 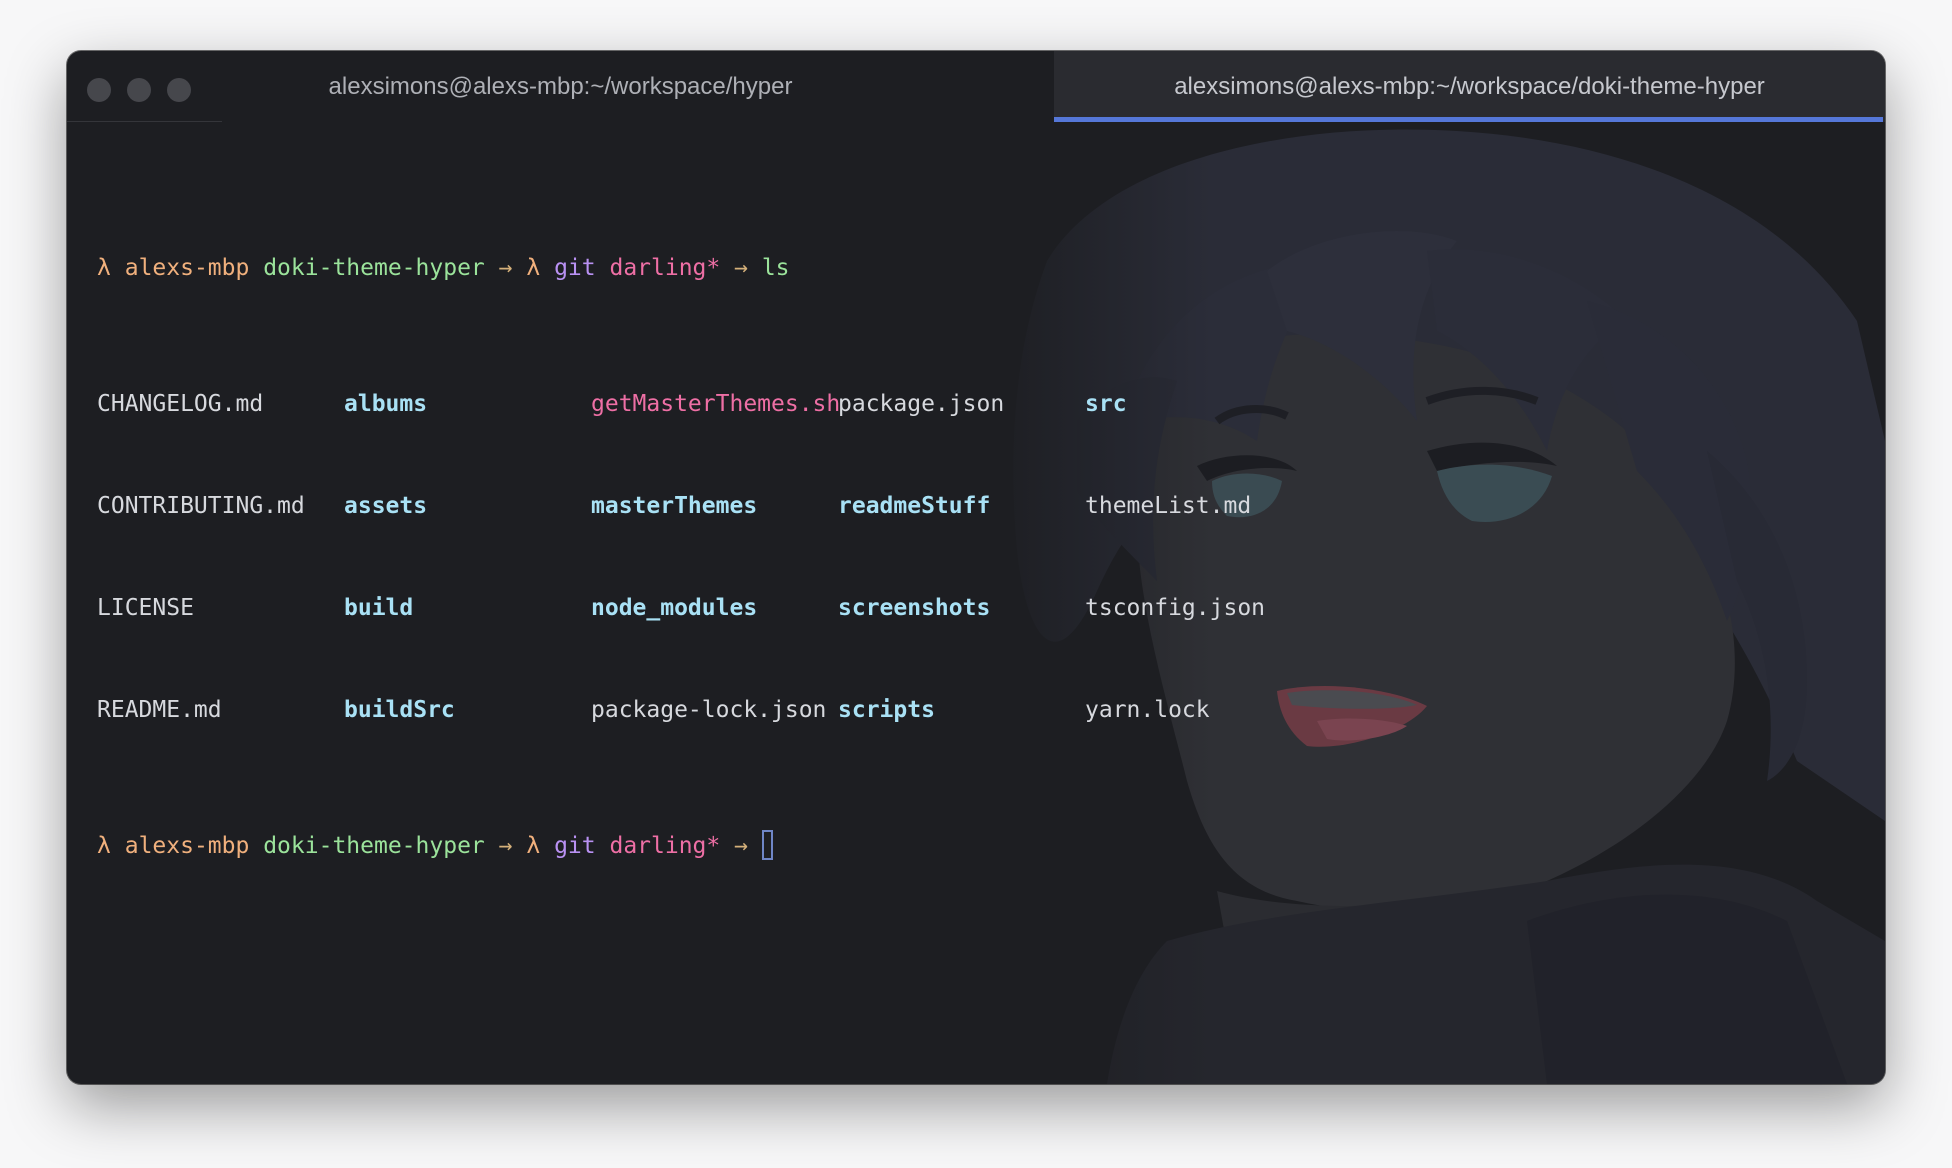 What do you see at coordinates (144, 121) in the screenshot?
I see `tab-divider` at bounding box center [144, 121].